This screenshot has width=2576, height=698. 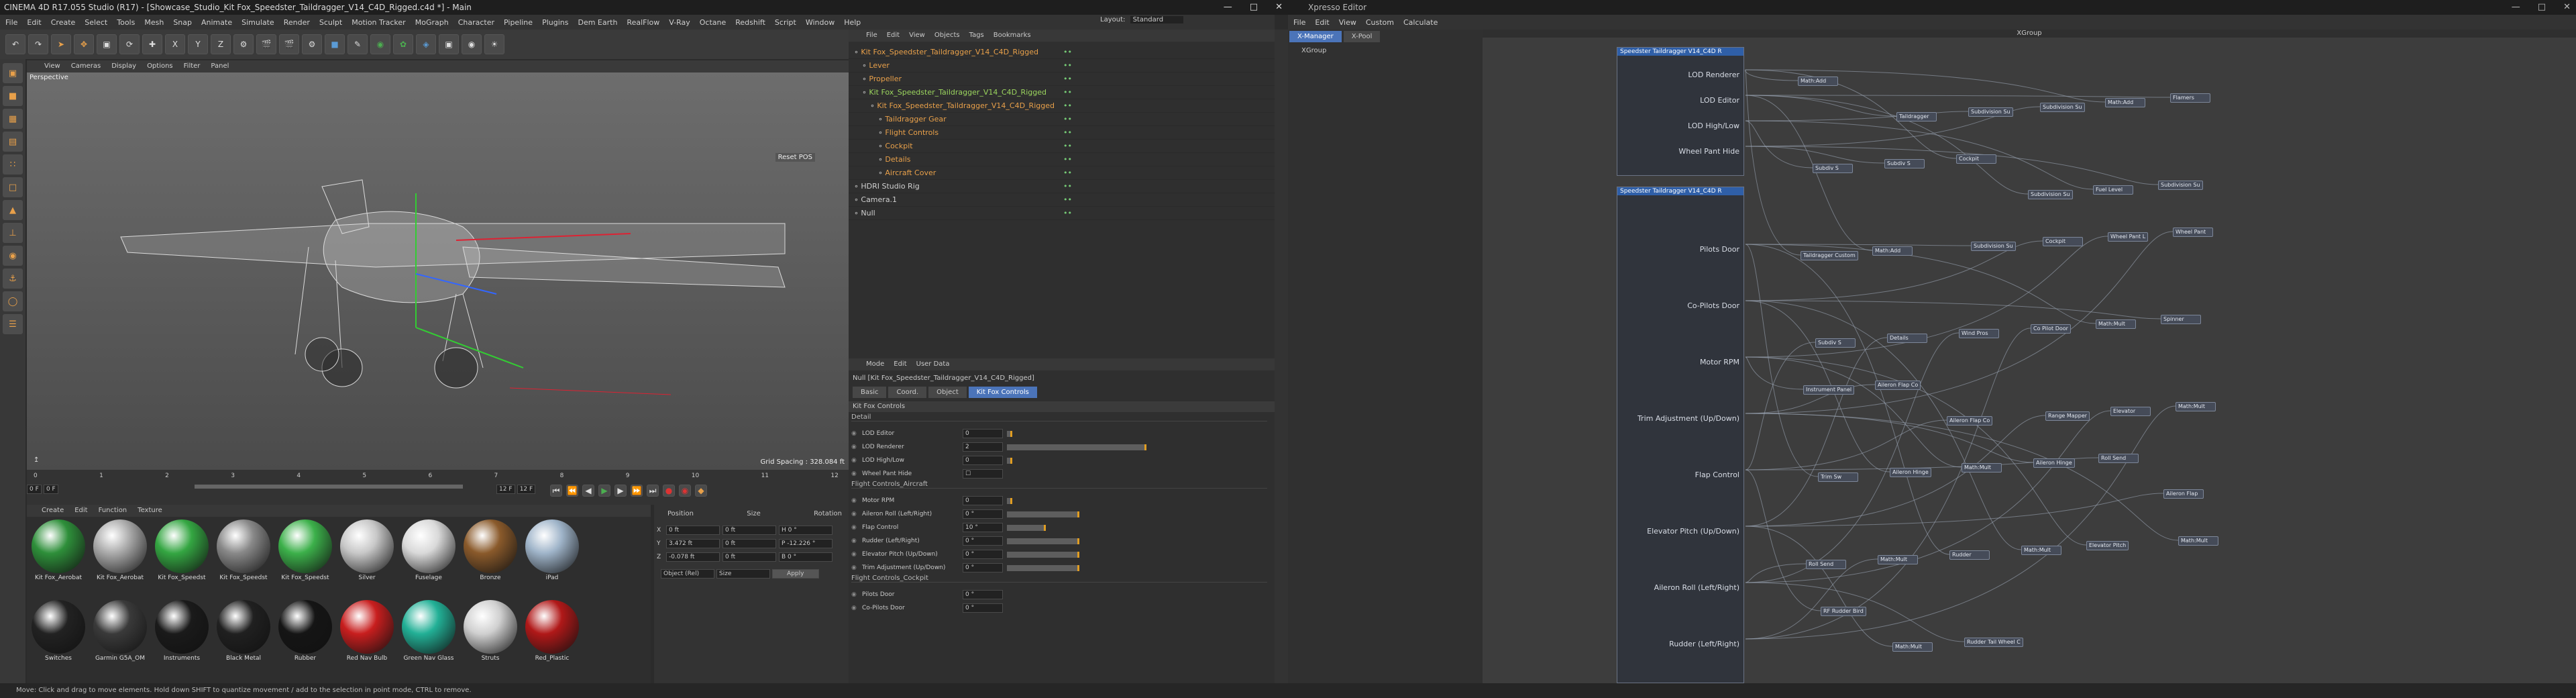 What do you see at coordinates (58, 635) in the screenshot?
I see `material-swatch: Switches` at bounding box center [58, 635].